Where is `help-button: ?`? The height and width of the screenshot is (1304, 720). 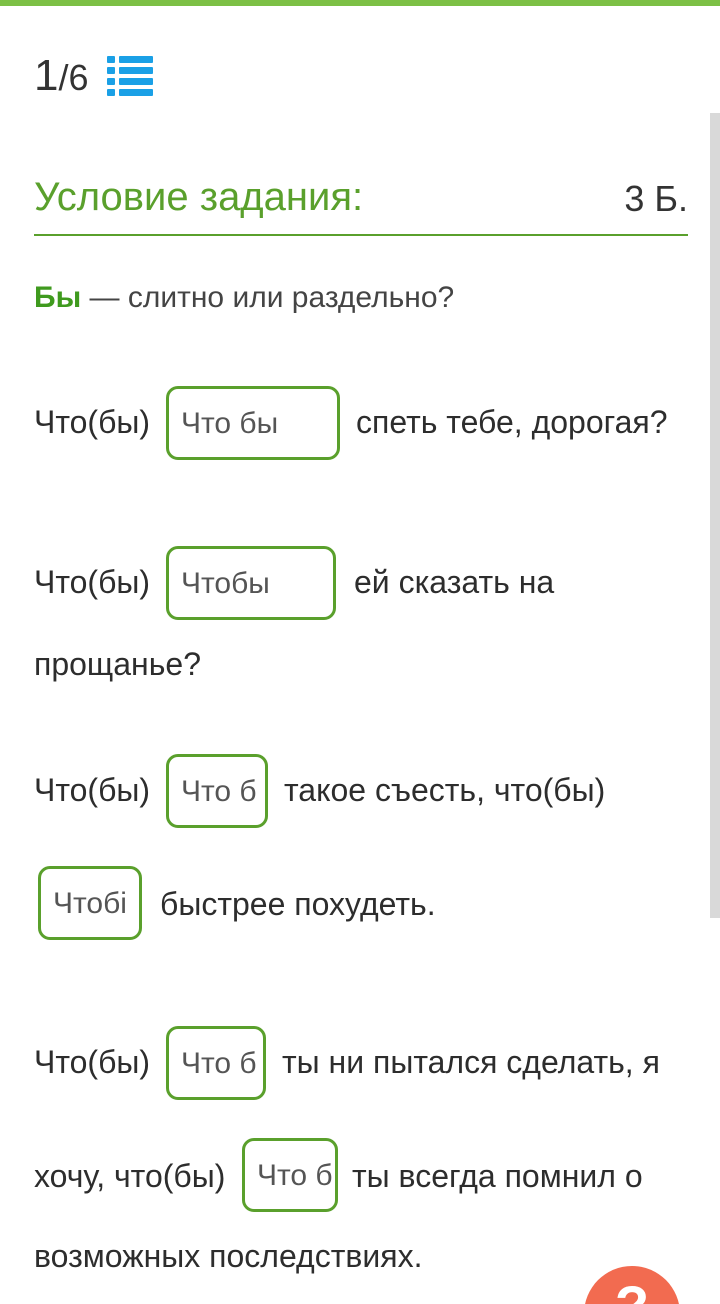
help-button: ? is located at coordinates (632, 1285).